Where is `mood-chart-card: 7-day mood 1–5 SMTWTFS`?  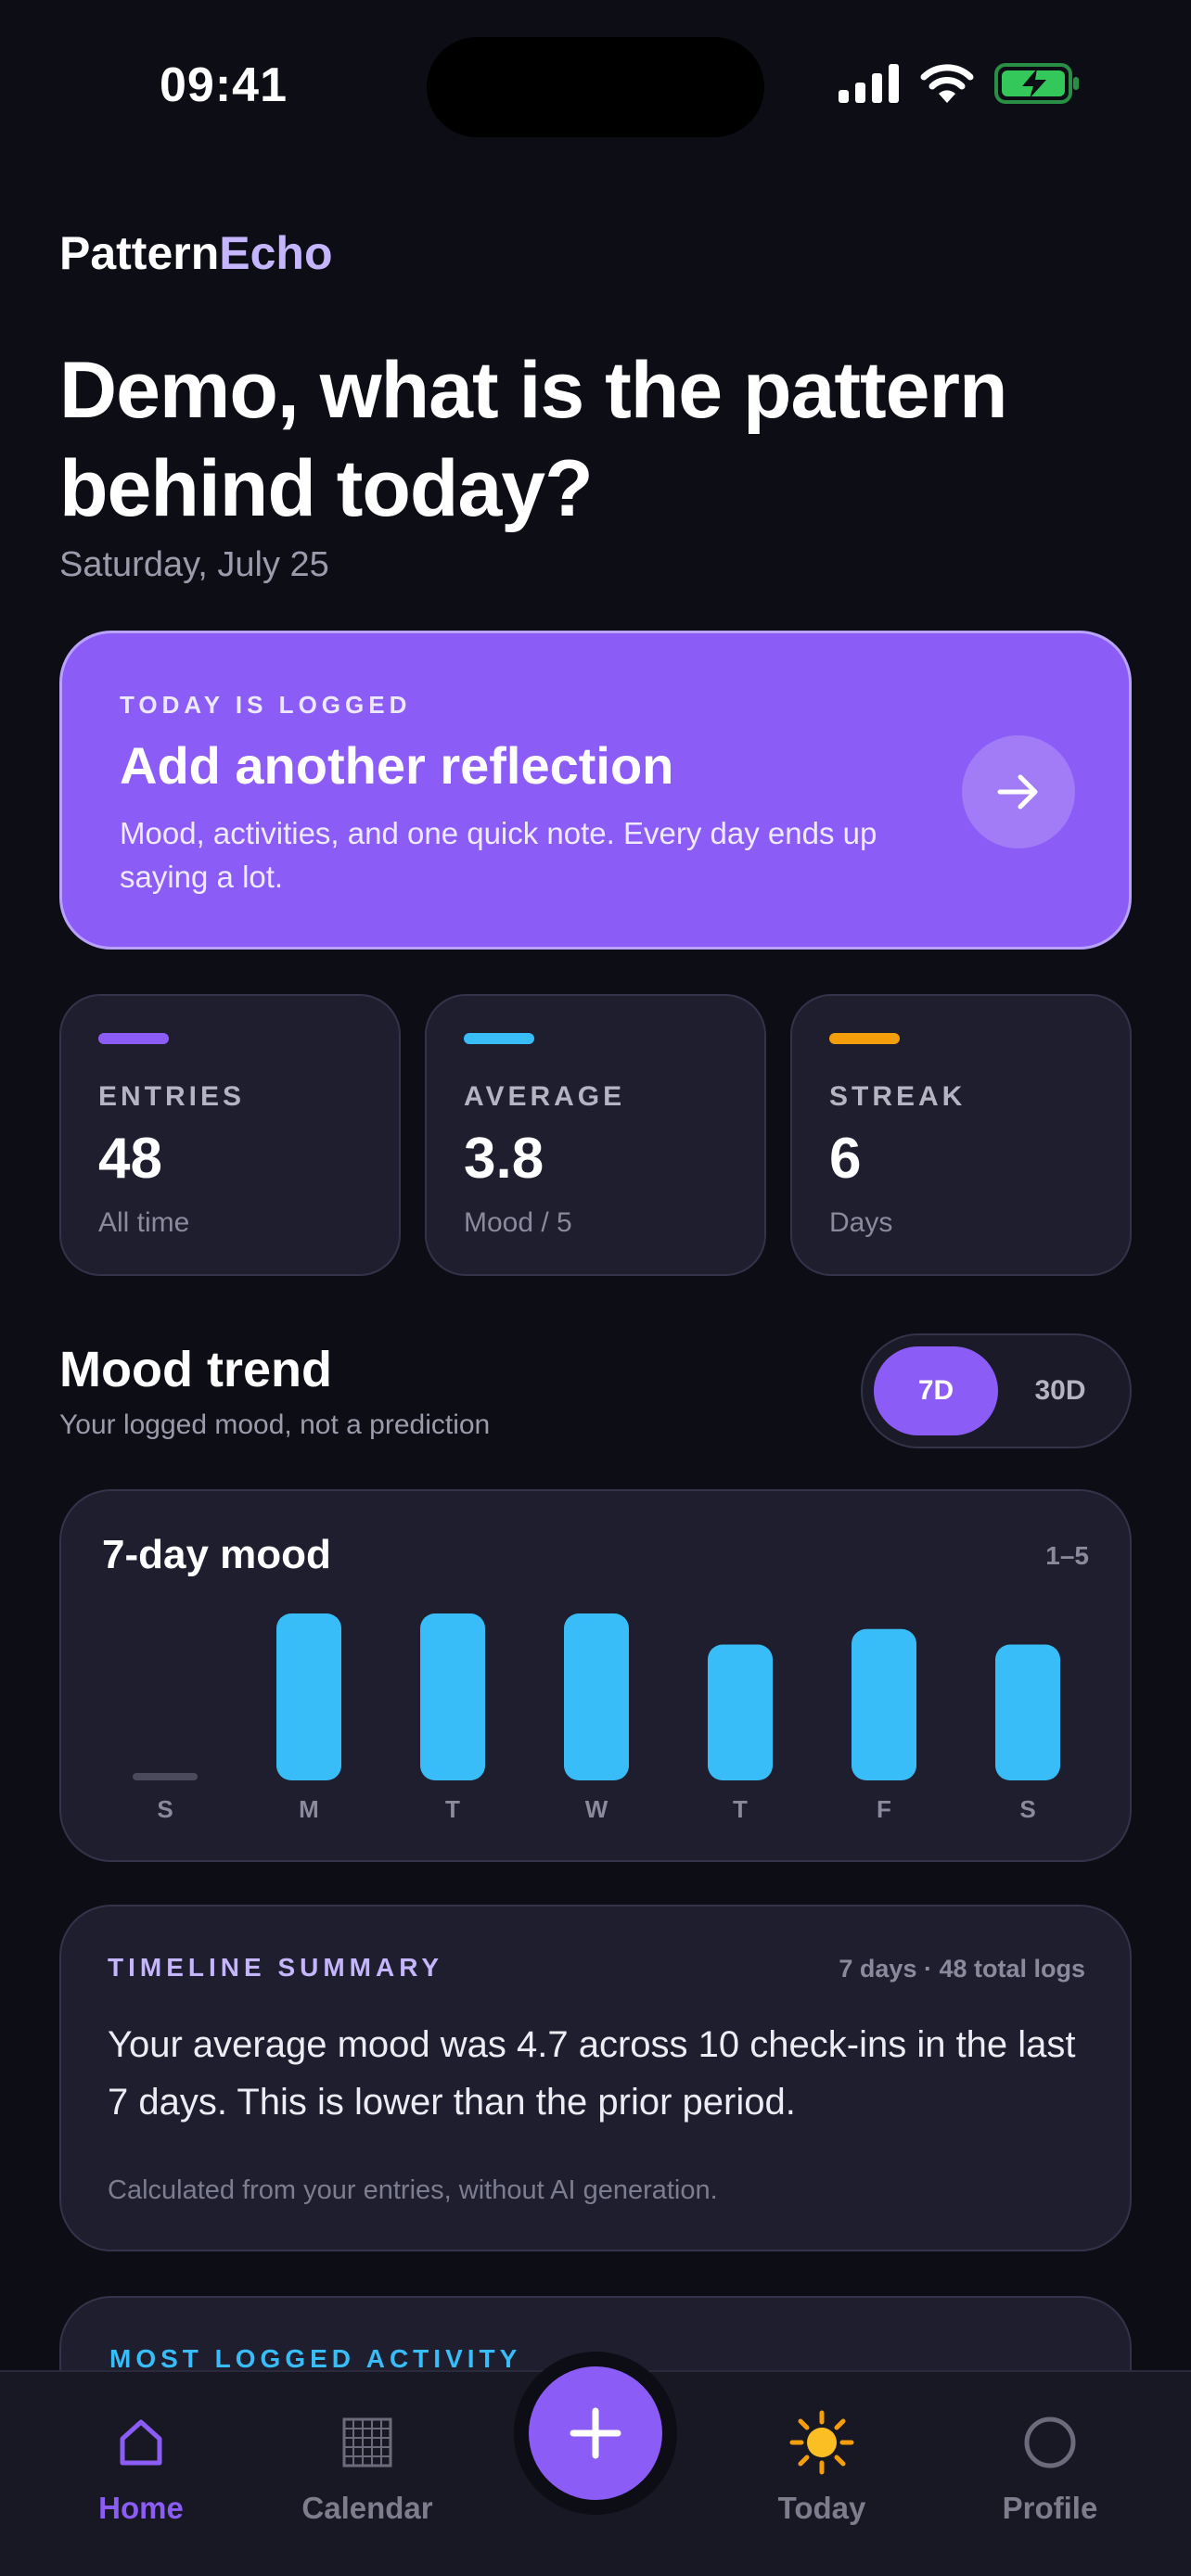 mood-chart-card: 7-day mood 1–5 SMTWTFS is located at coordinates (595, 1675).